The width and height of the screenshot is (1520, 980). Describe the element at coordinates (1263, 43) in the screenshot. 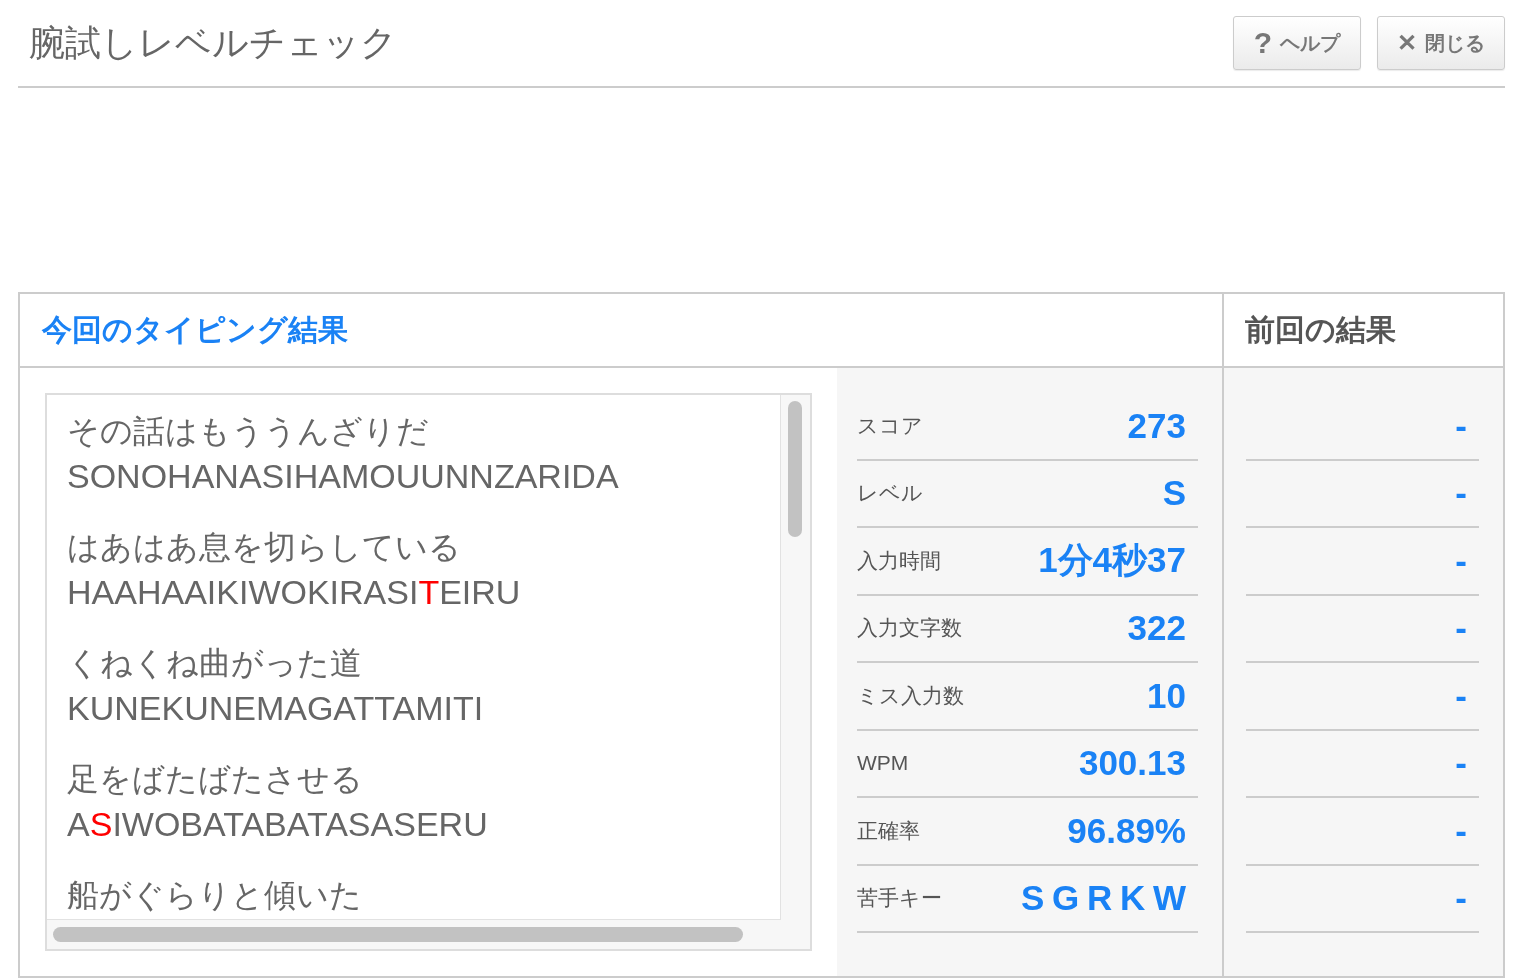

I see `question-icon: ?` at that location.